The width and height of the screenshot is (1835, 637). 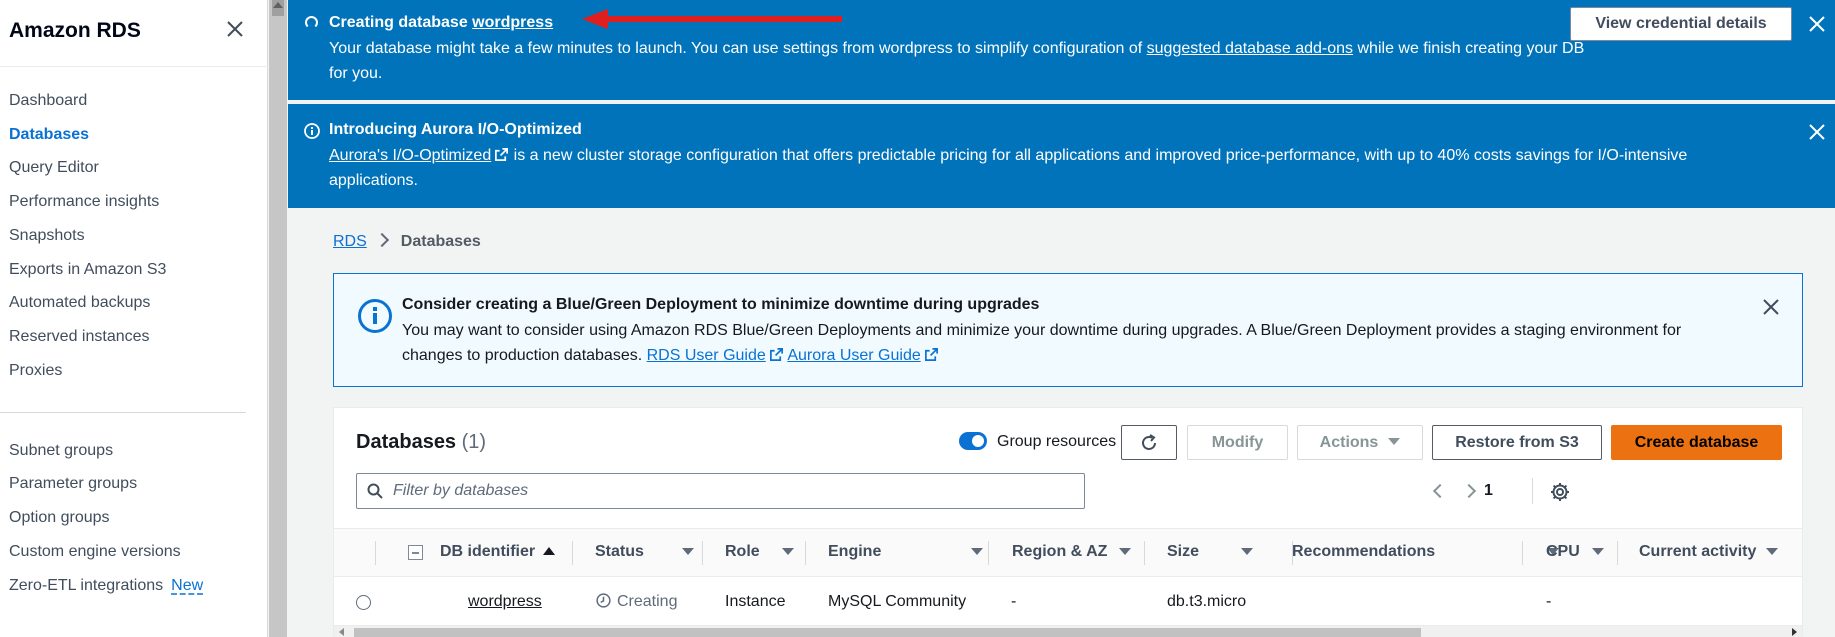 I want to click on breadcrumb-rds: RDS, so click(x=350, y=241).